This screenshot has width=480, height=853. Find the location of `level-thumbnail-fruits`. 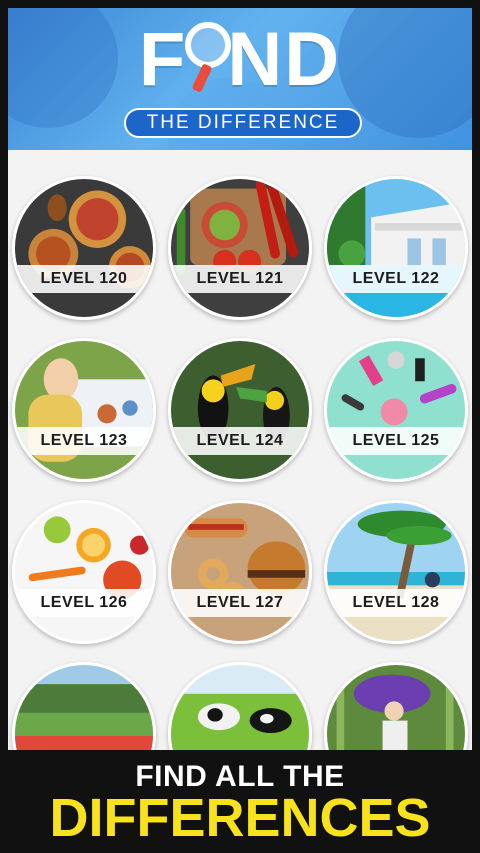

level-thumbnail-fruits is located at coordinates (84, 572).